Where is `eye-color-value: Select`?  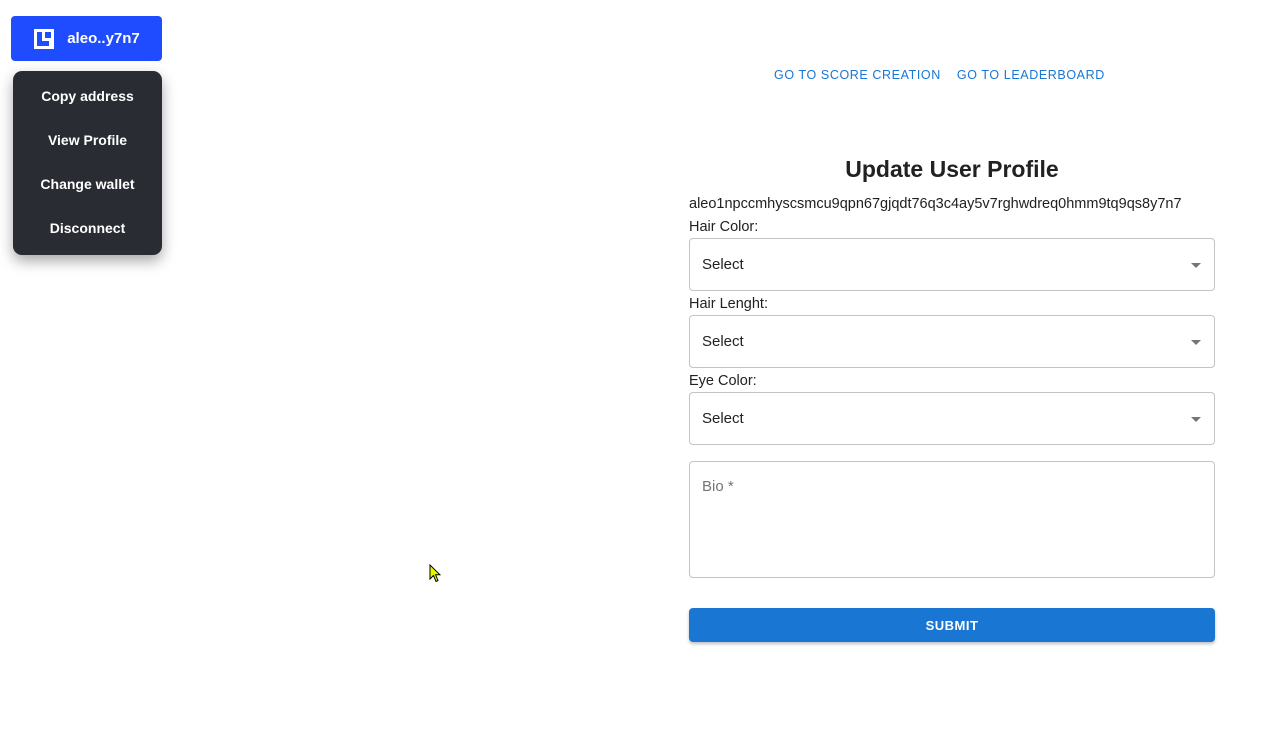 eye-color-value: Select is located at coordinates (723, 418).